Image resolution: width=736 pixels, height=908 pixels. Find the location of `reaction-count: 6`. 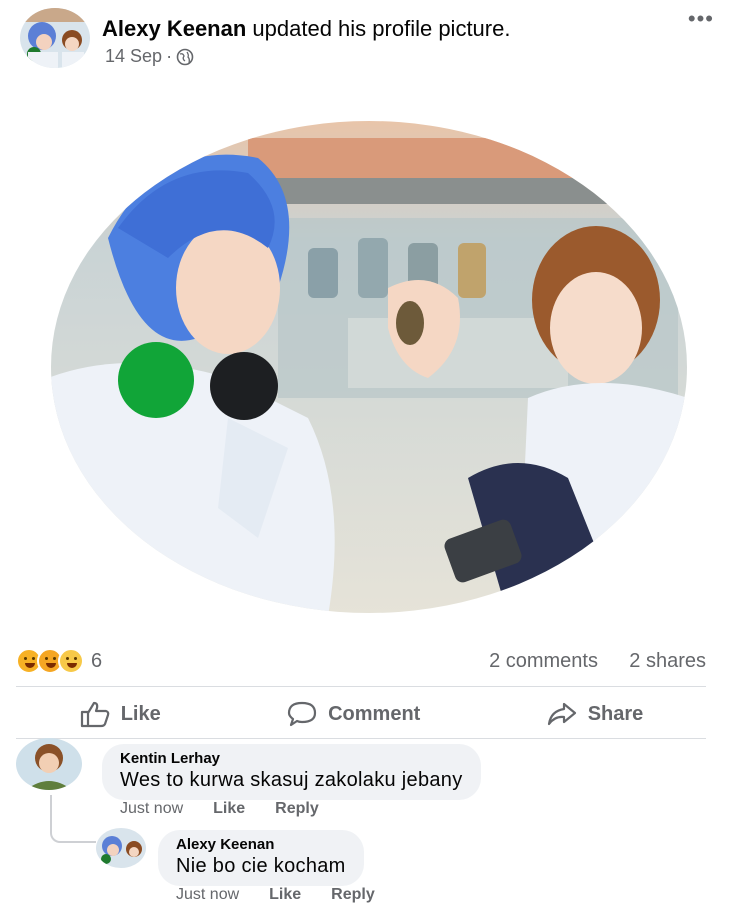

reaction-count: 6 is located at coordinates (96, 661).